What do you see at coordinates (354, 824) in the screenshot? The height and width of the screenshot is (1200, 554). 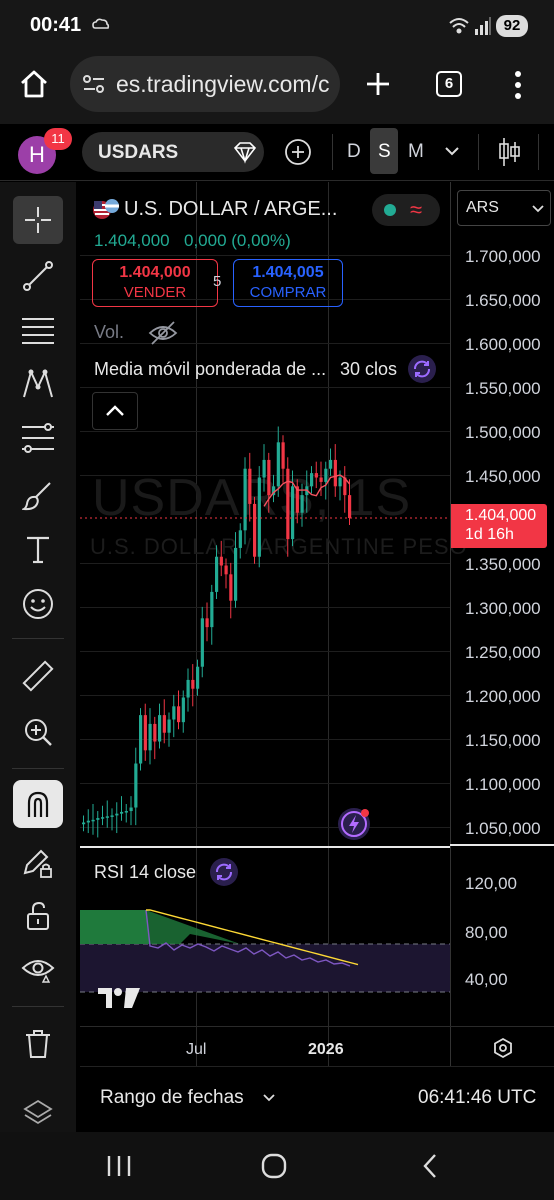 I see `lightning-icon` at bounding box center [354, 824].